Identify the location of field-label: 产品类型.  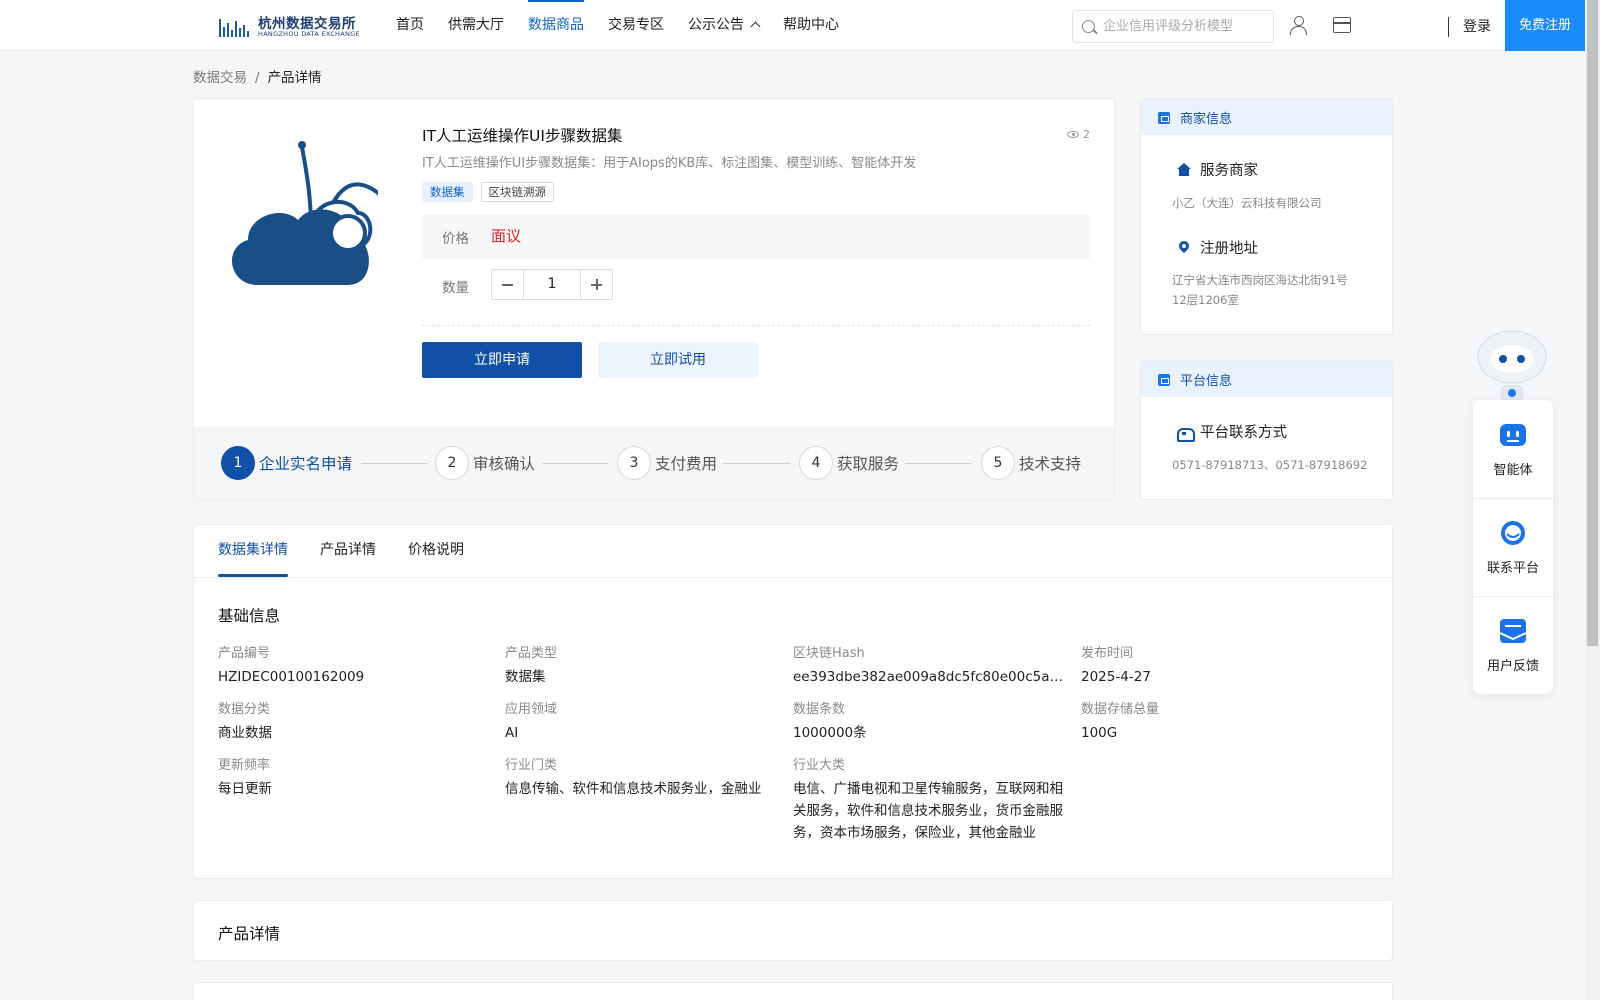
(531, 653).